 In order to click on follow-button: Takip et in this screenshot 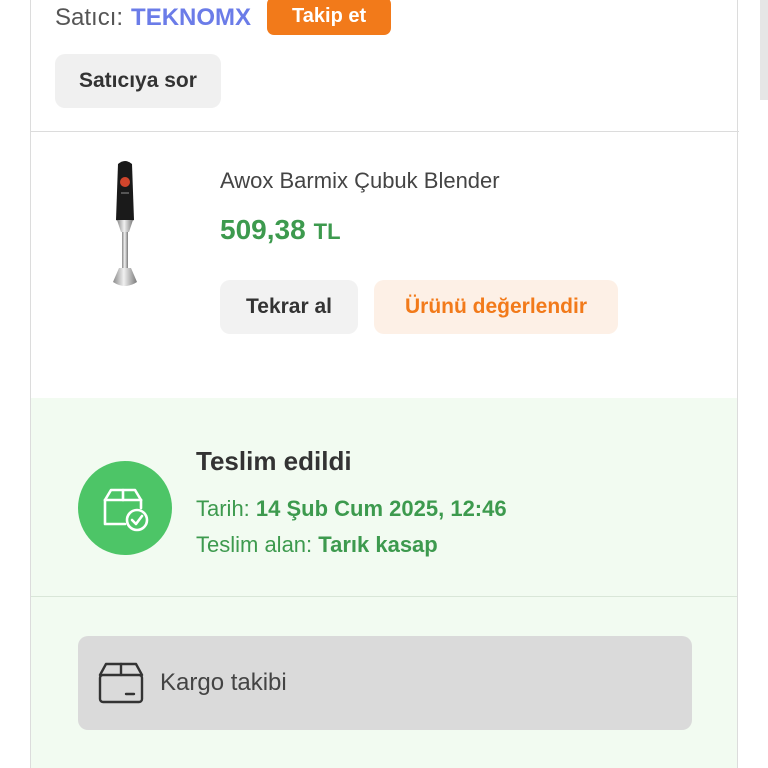, I will do `click(329, 17)`.